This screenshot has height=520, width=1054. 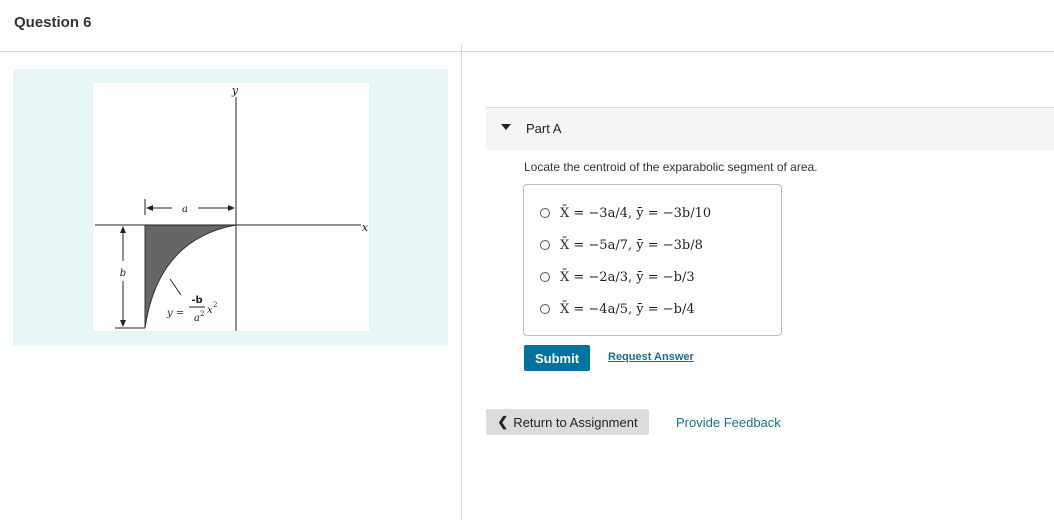 What do you see at coordinates (123, 273) in the screenshot?
I see `dimension-b-label: b` at bounding box center [123, 273].